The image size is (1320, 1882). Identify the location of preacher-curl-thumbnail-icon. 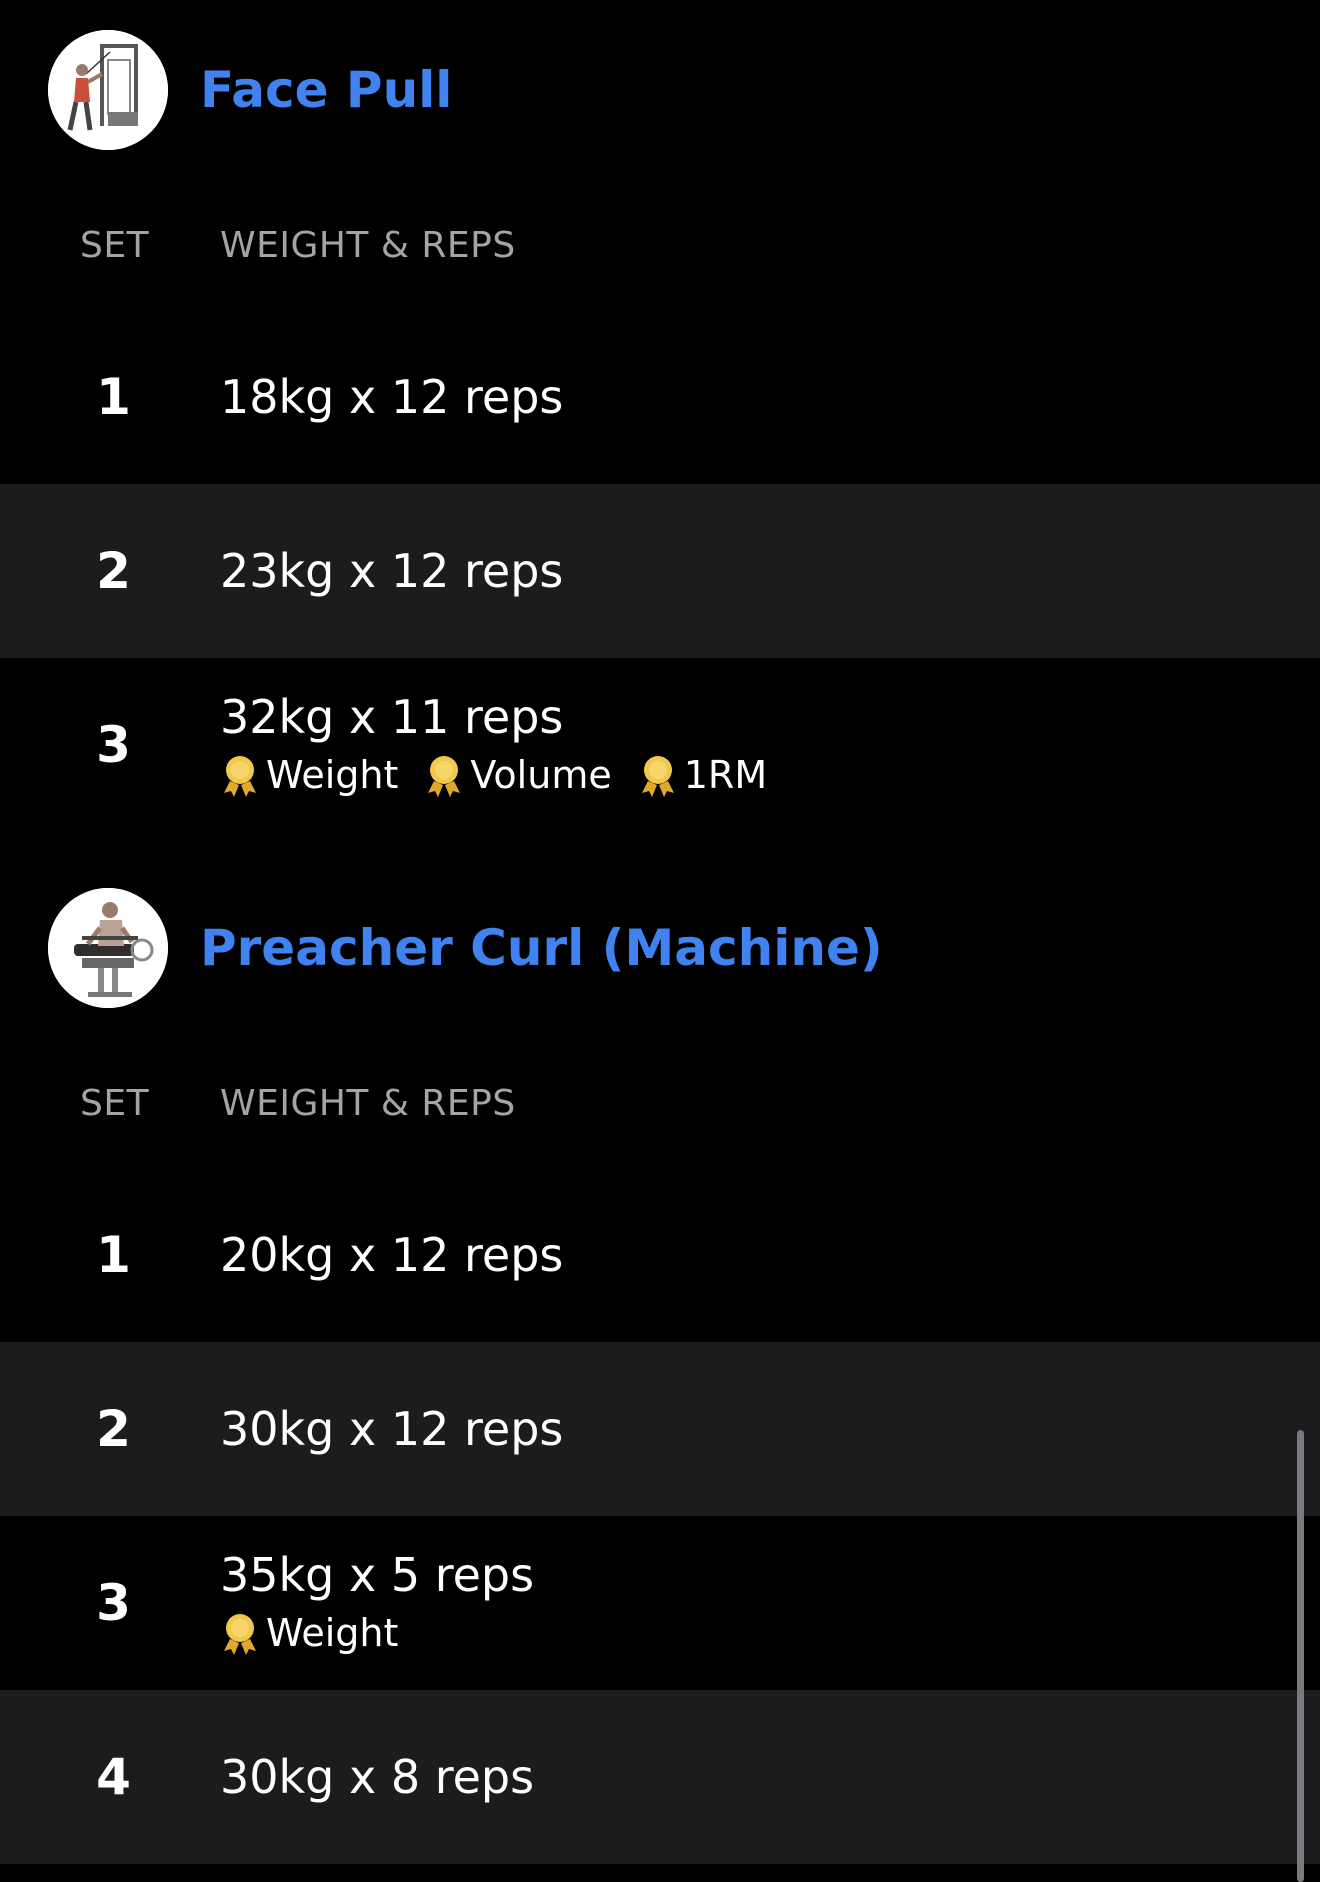
(108, 948).